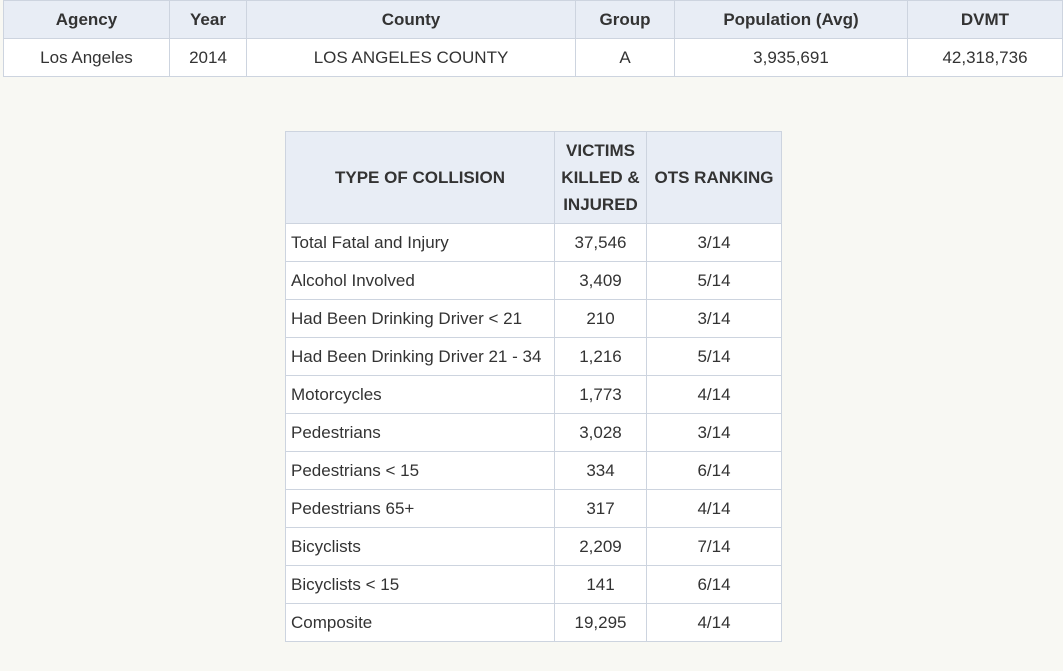 The image size is (1063, 671). What do you see at coordinates (420, 622) in the screenshot?
I see `collision-type-cell: Composite` at bounding box center [420, 622].